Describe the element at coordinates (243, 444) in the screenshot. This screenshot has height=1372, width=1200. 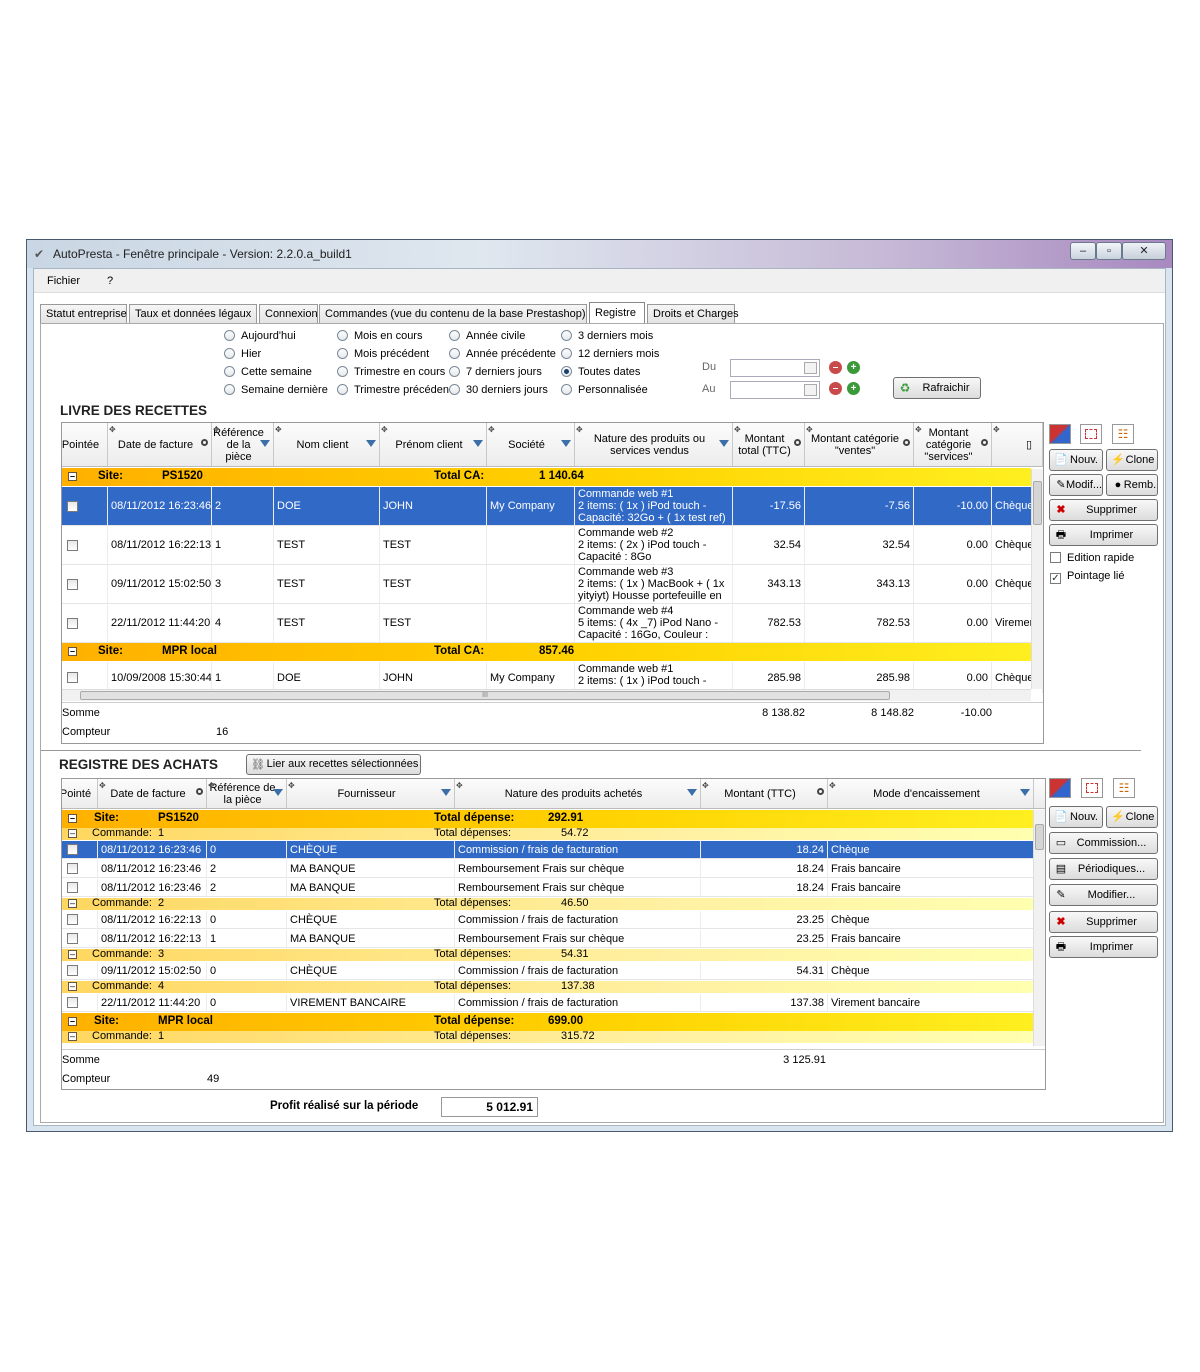
I see `recettes-col-header-2: Référence de la pièce ✥` at that location.